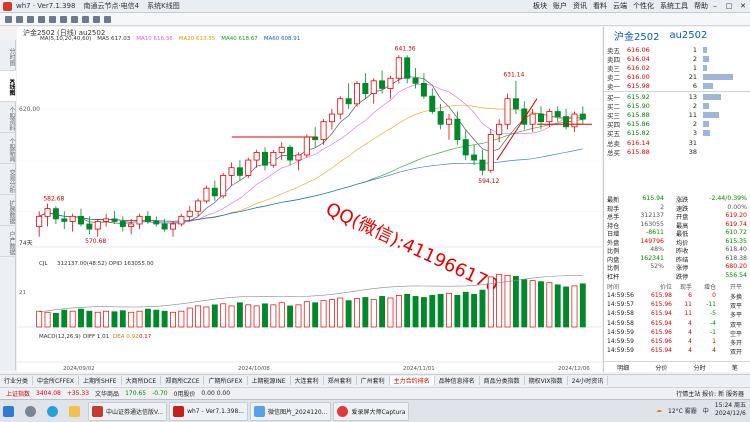 This screenshot has width=750, height=422. What do you see at coordinates (677, 366) in the screenshot?
I see `quote-footer-tabs: 明细 分价 分时 笔` at bounding box center [677, 366].